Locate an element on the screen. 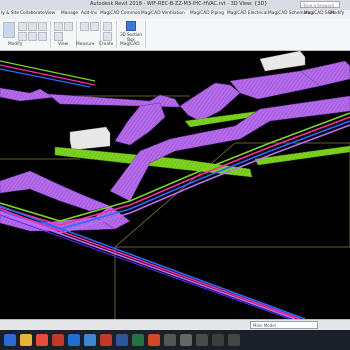  model-selector: Main Model is located at coordinates (284, 325).